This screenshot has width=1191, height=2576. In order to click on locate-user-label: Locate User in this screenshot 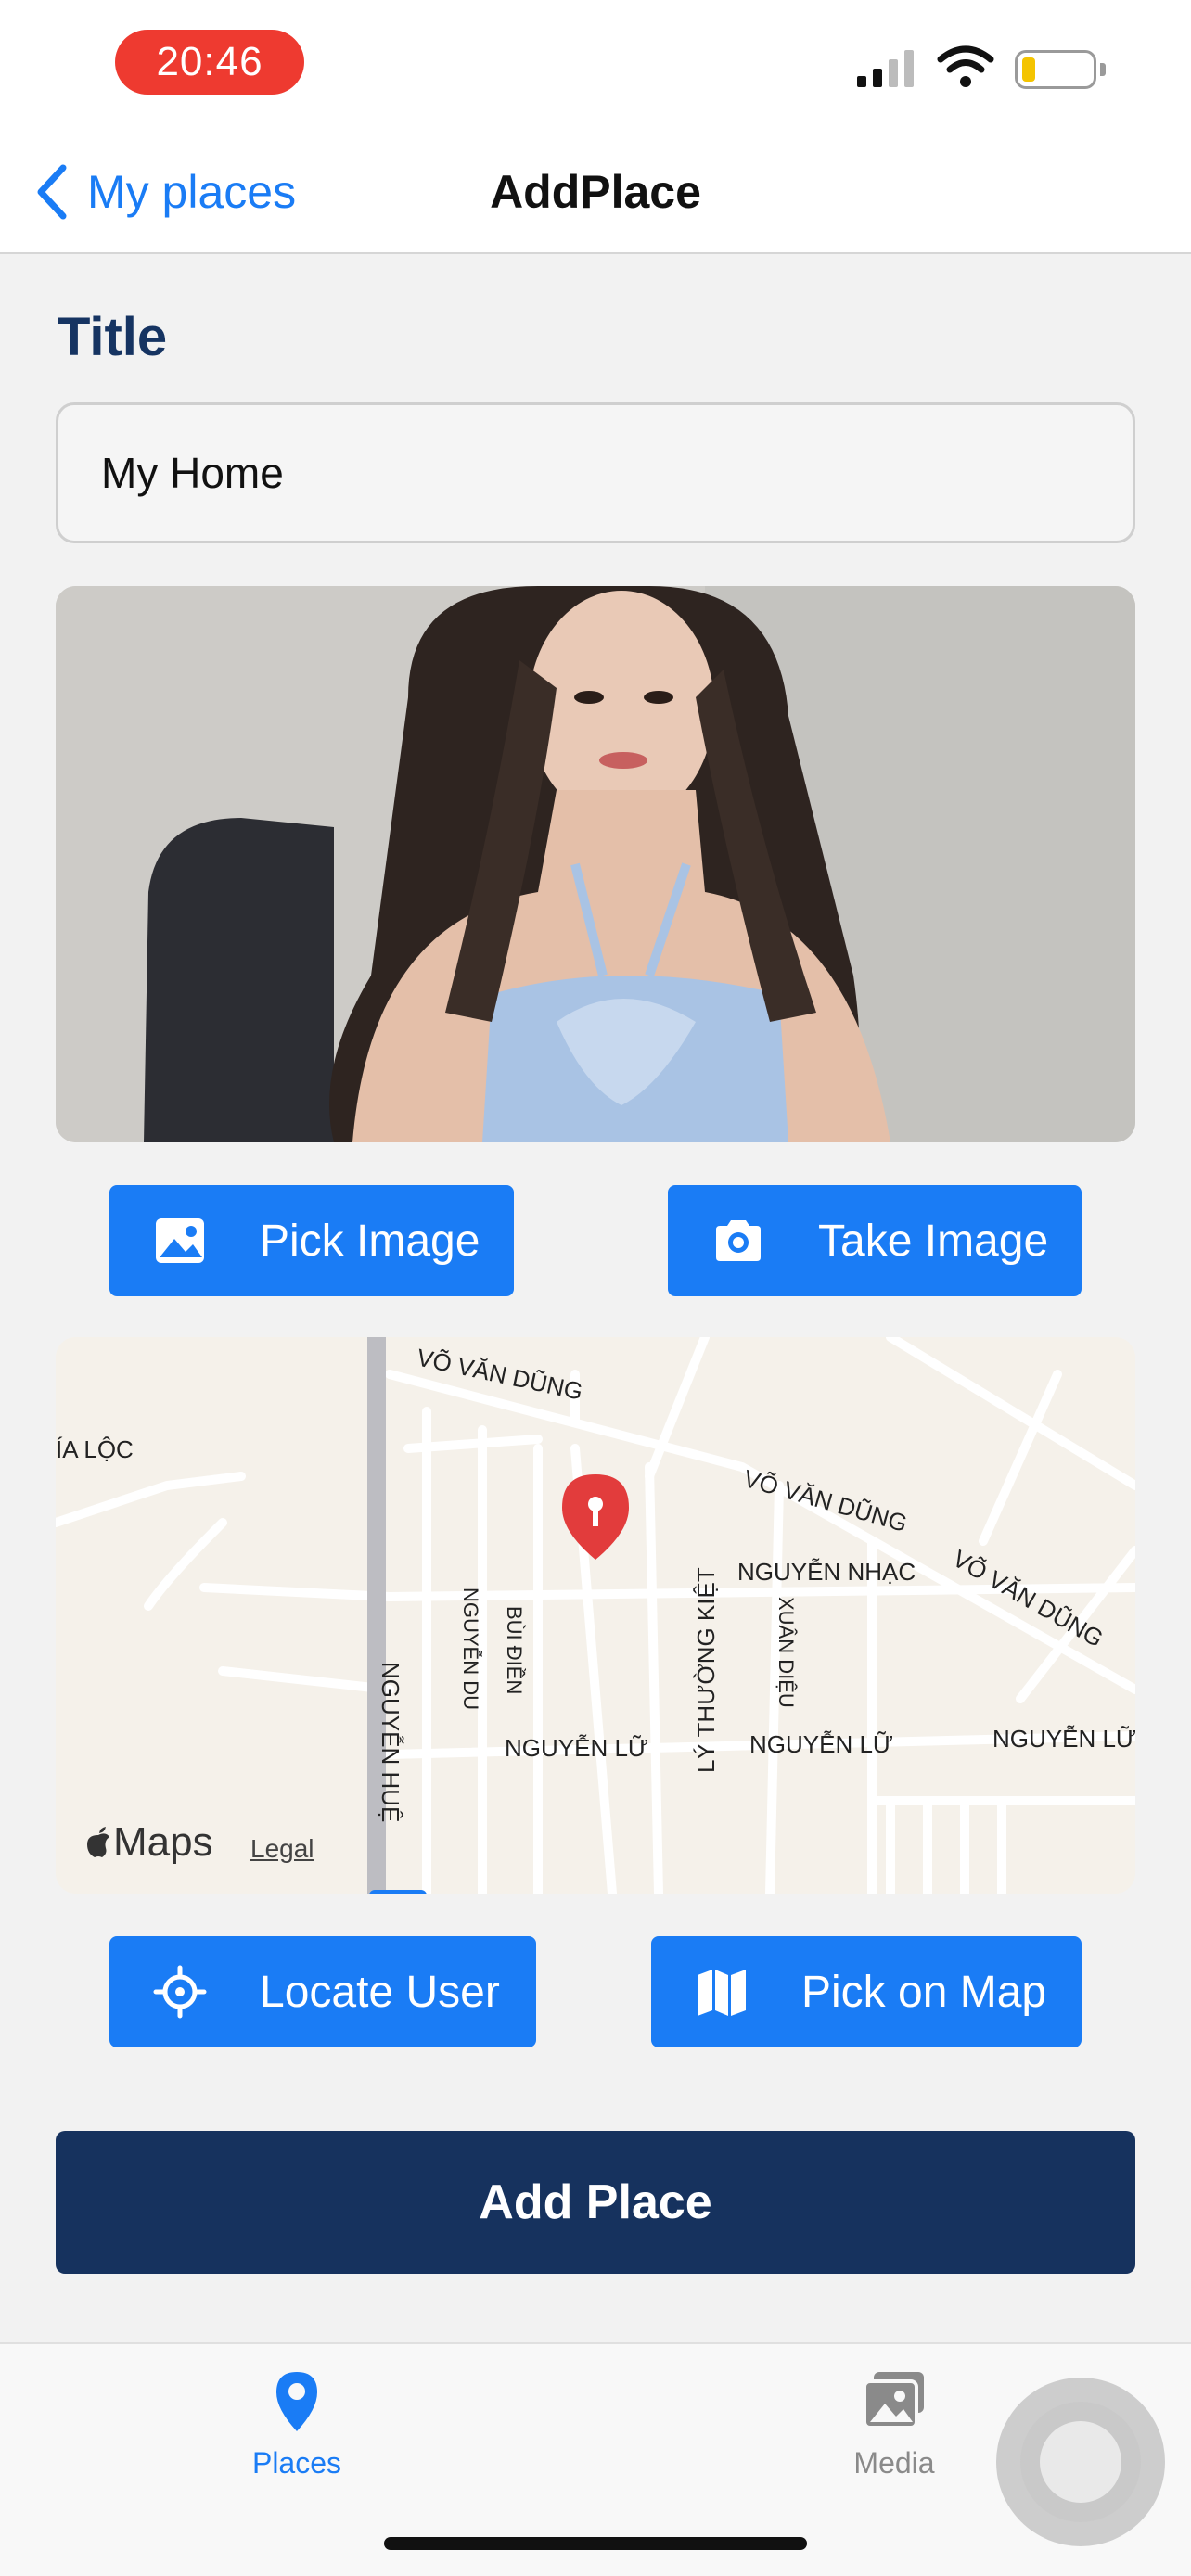, I will do `click(380, 1992)`.